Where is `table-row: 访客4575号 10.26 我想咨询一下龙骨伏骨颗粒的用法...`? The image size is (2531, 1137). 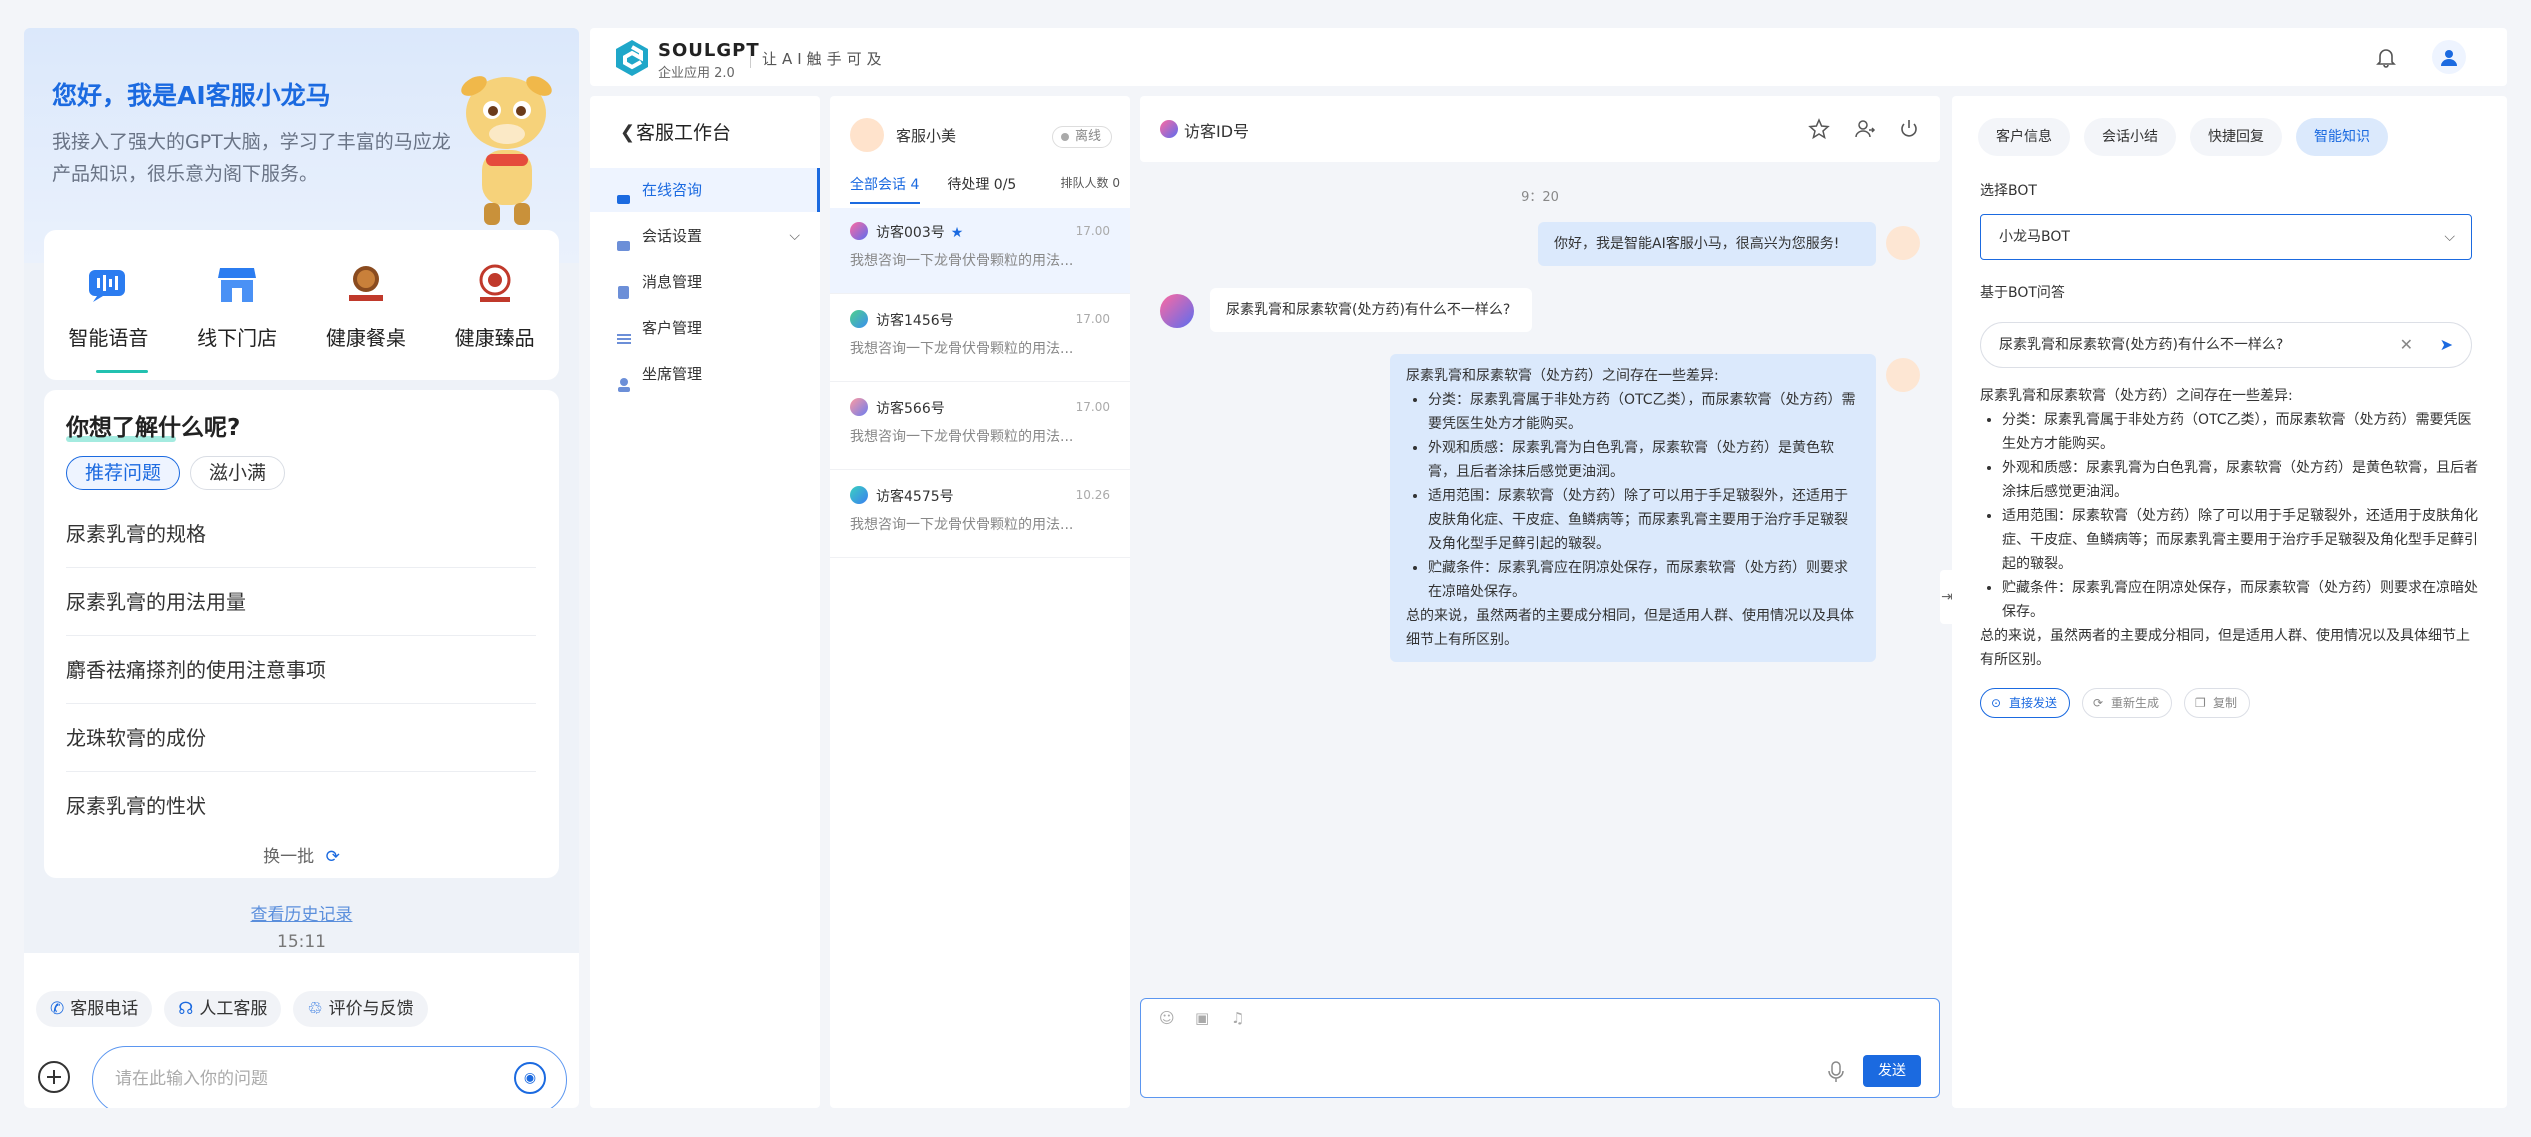
table-row: 访客4575号 10.26 我想咨询一下龙骨伏骨颗粒的用法... is located at coordinates (980, 515).